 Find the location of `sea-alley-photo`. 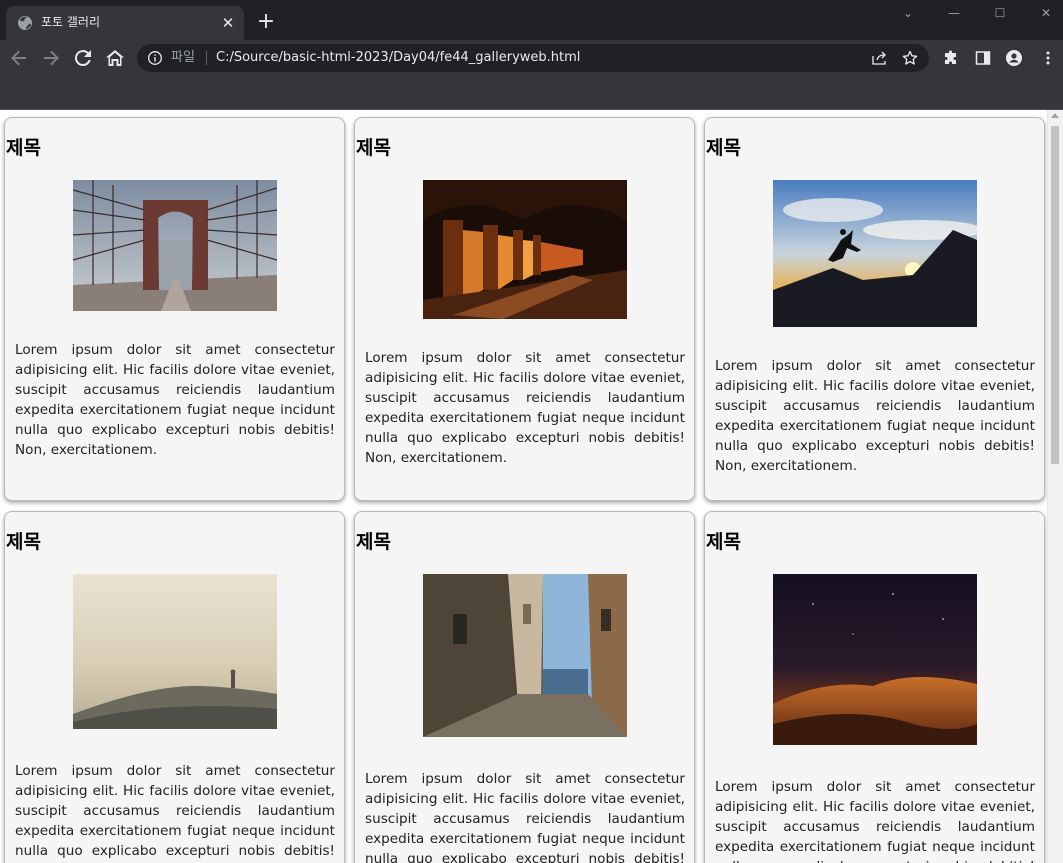

sea-alley-photo is located at coordinates (525, 655).